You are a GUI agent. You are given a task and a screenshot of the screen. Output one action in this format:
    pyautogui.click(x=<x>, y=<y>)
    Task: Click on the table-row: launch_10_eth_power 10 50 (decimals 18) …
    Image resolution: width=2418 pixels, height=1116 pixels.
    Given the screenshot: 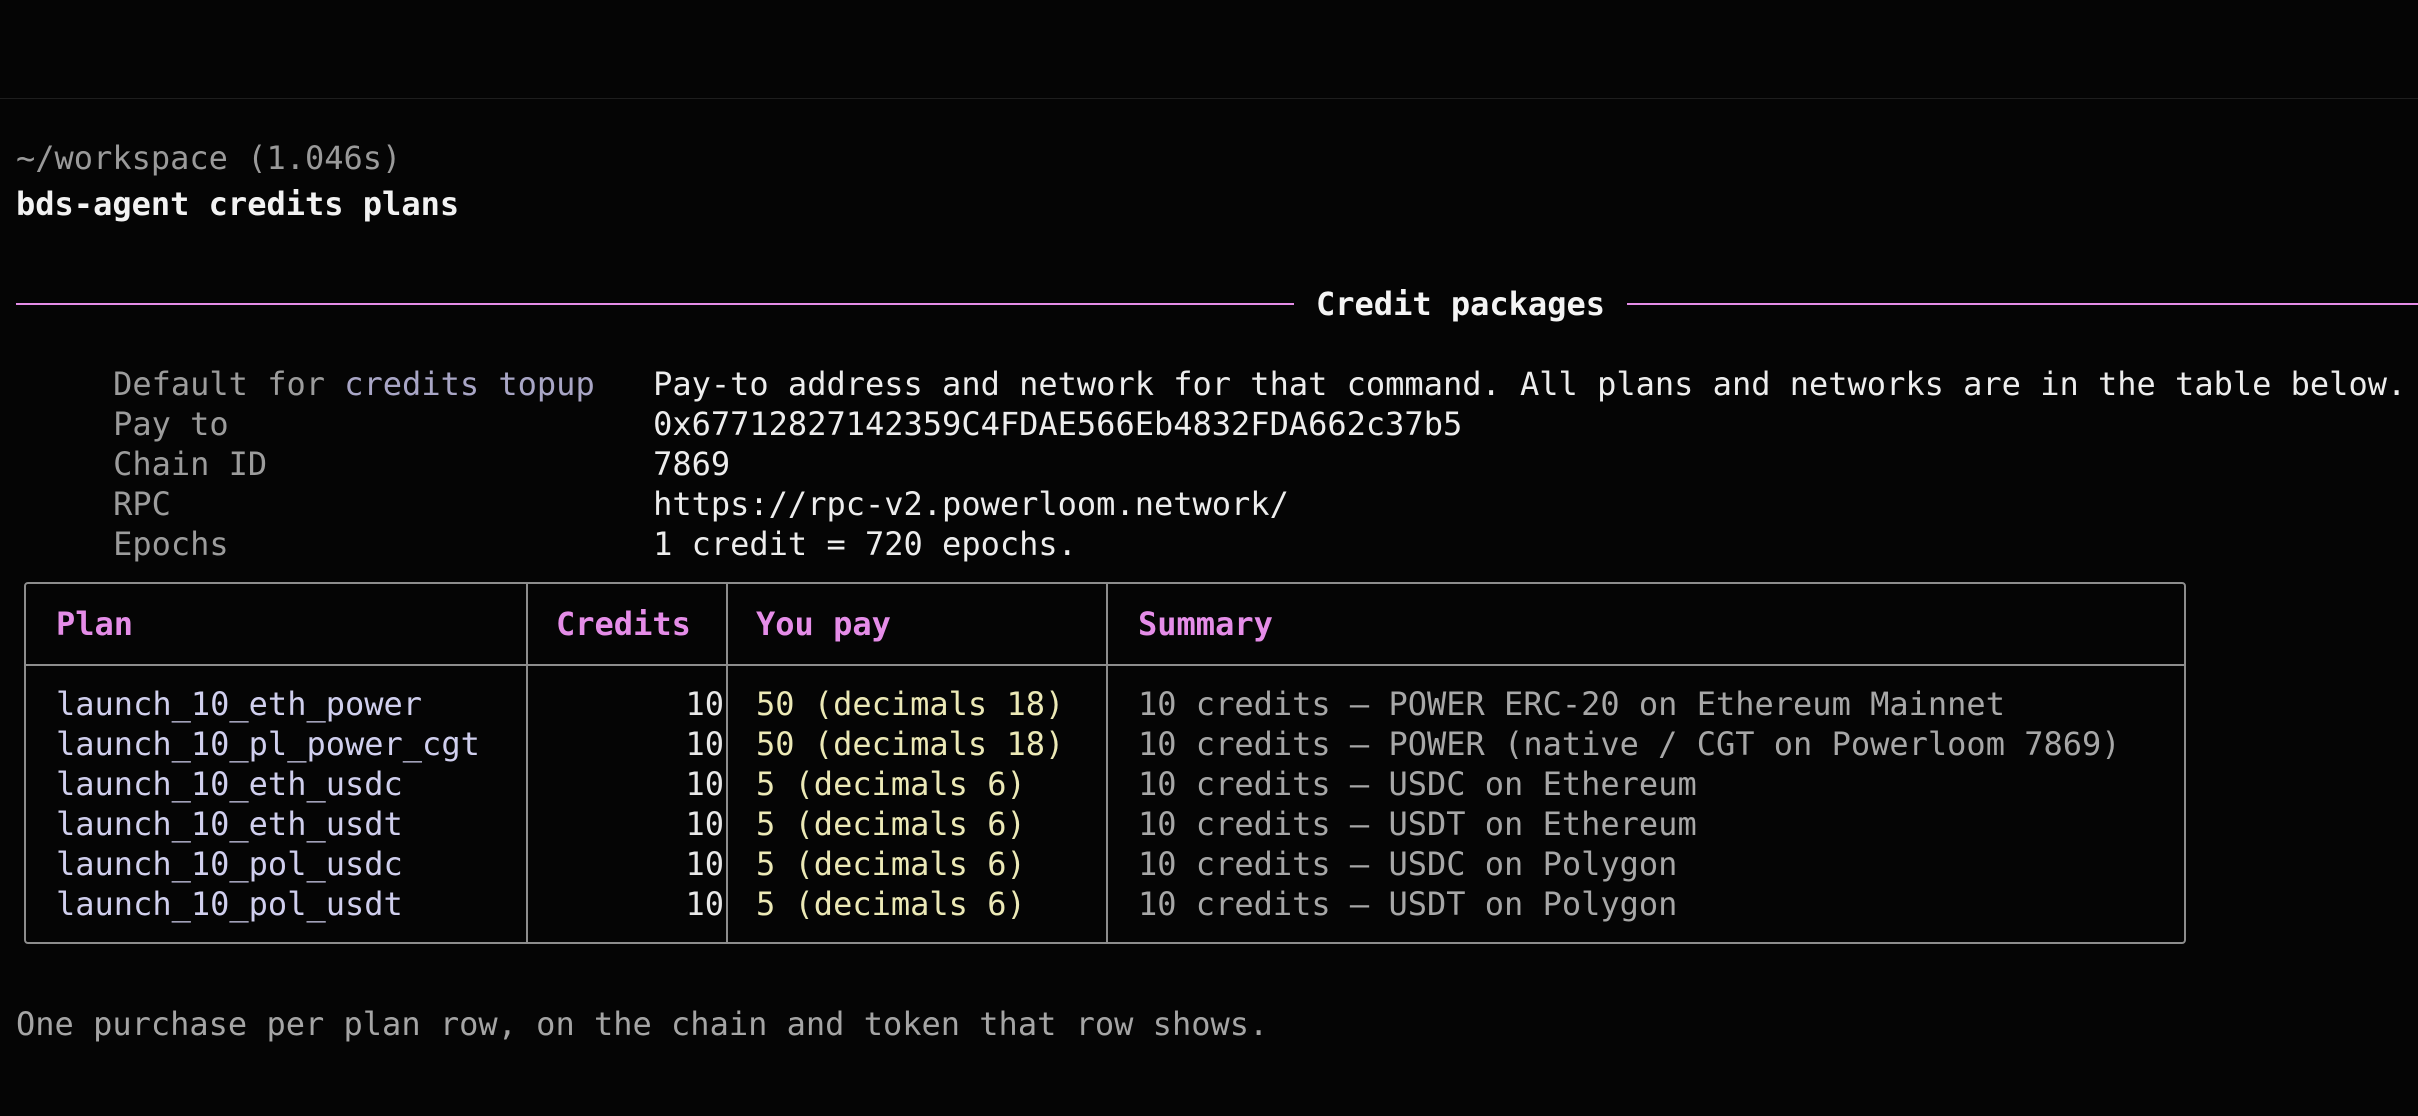 What is the action you would take?
    pyautogui.click(x=1105, y=704)
    